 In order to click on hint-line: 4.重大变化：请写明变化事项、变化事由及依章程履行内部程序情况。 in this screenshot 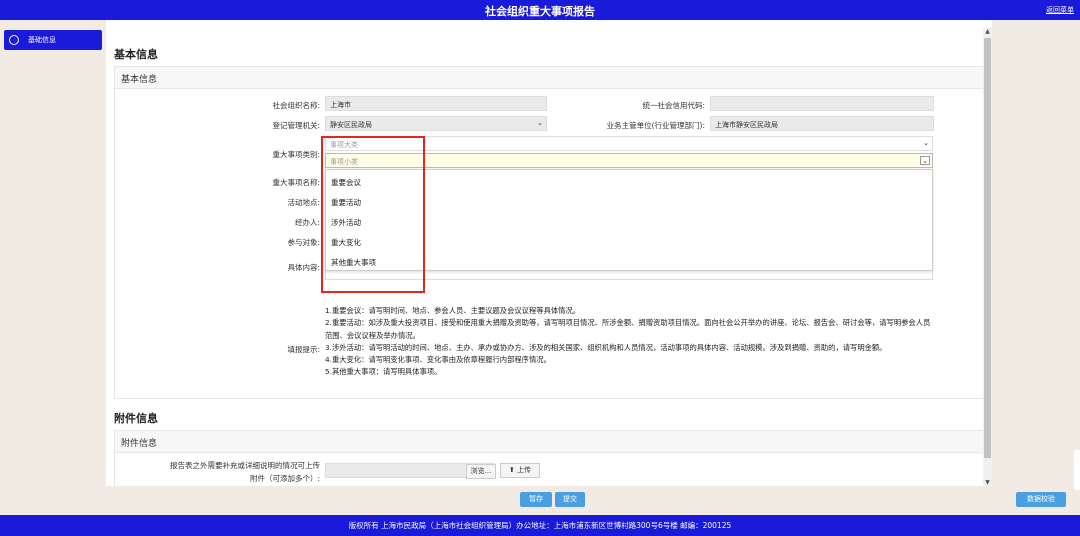, I will do `click(438, 360)`.